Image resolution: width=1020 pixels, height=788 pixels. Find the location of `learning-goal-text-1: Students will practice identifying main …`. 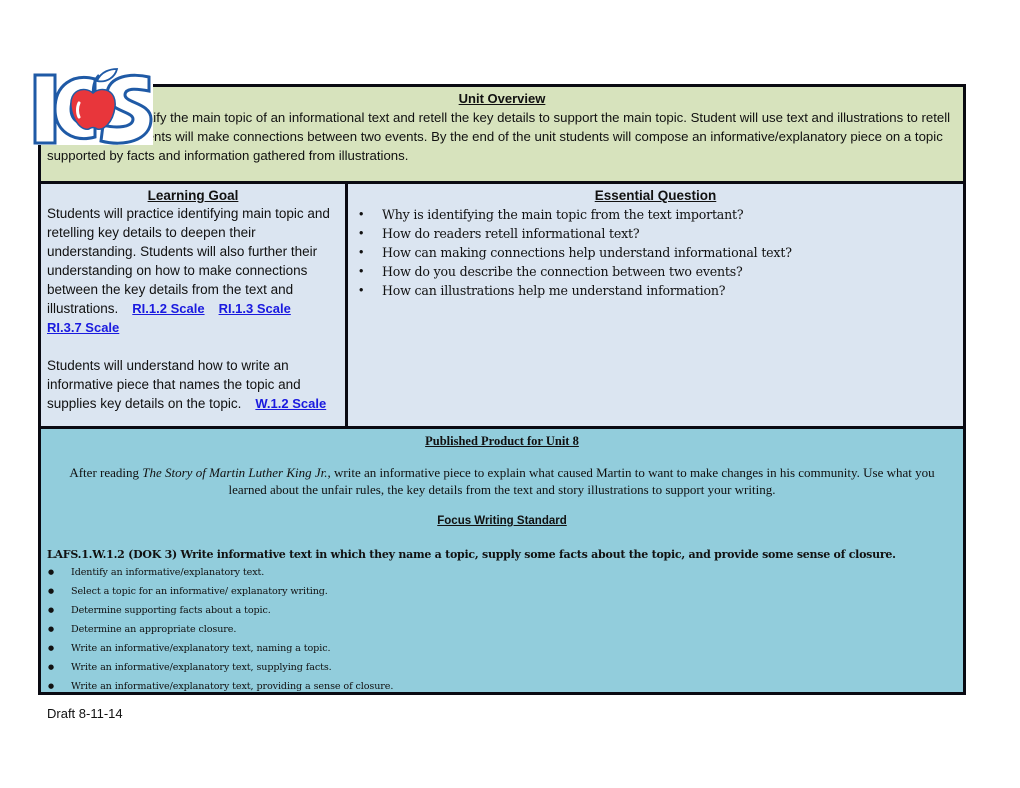

learning-goal-text-1: Students will practice identifying main … is located at coordinates (188, 261).